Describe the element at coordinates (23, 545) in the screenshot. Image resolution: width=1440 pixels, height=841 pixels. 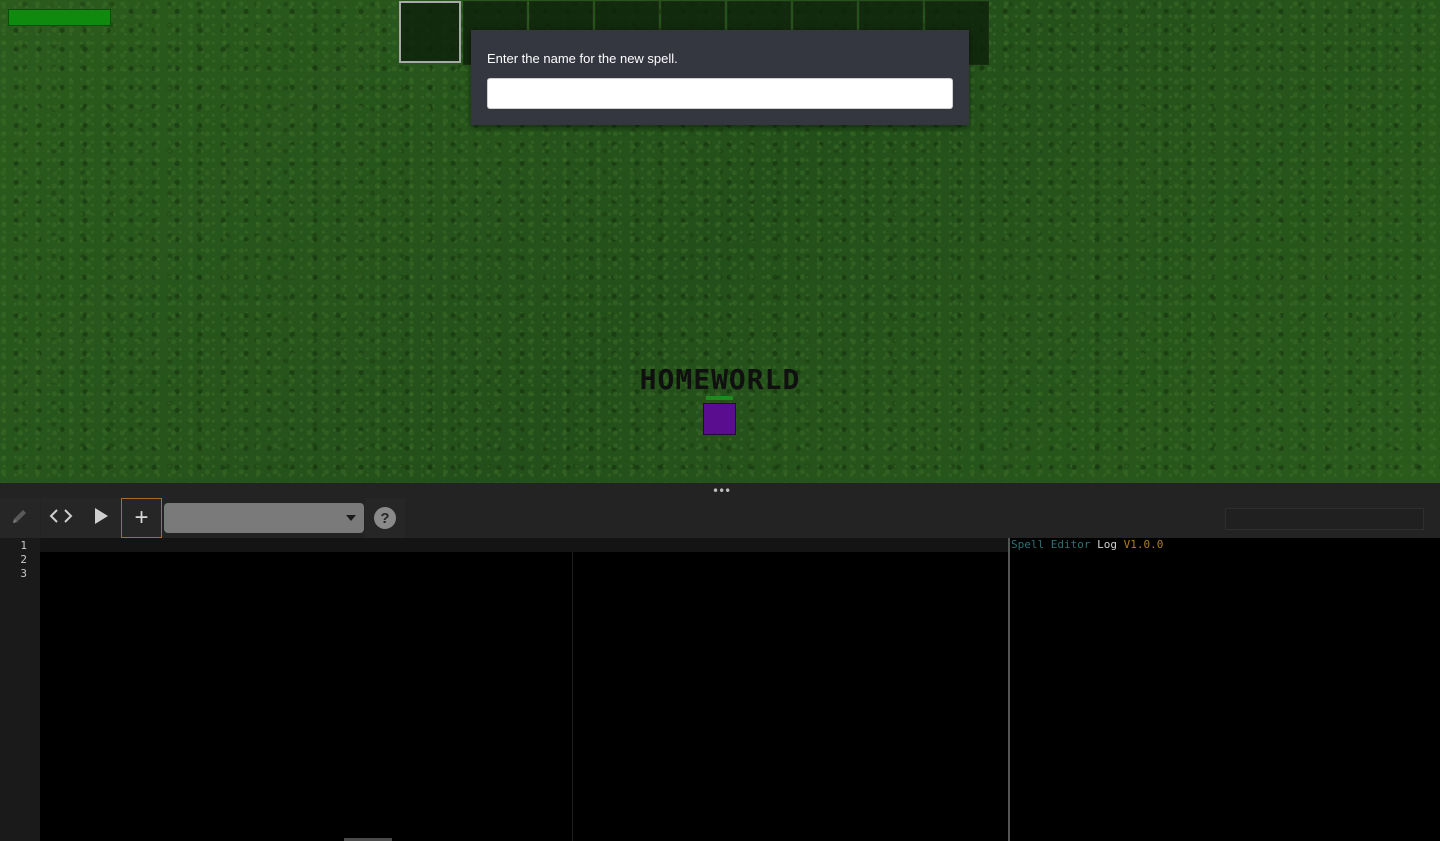
I see `line-number: 1` at that location.